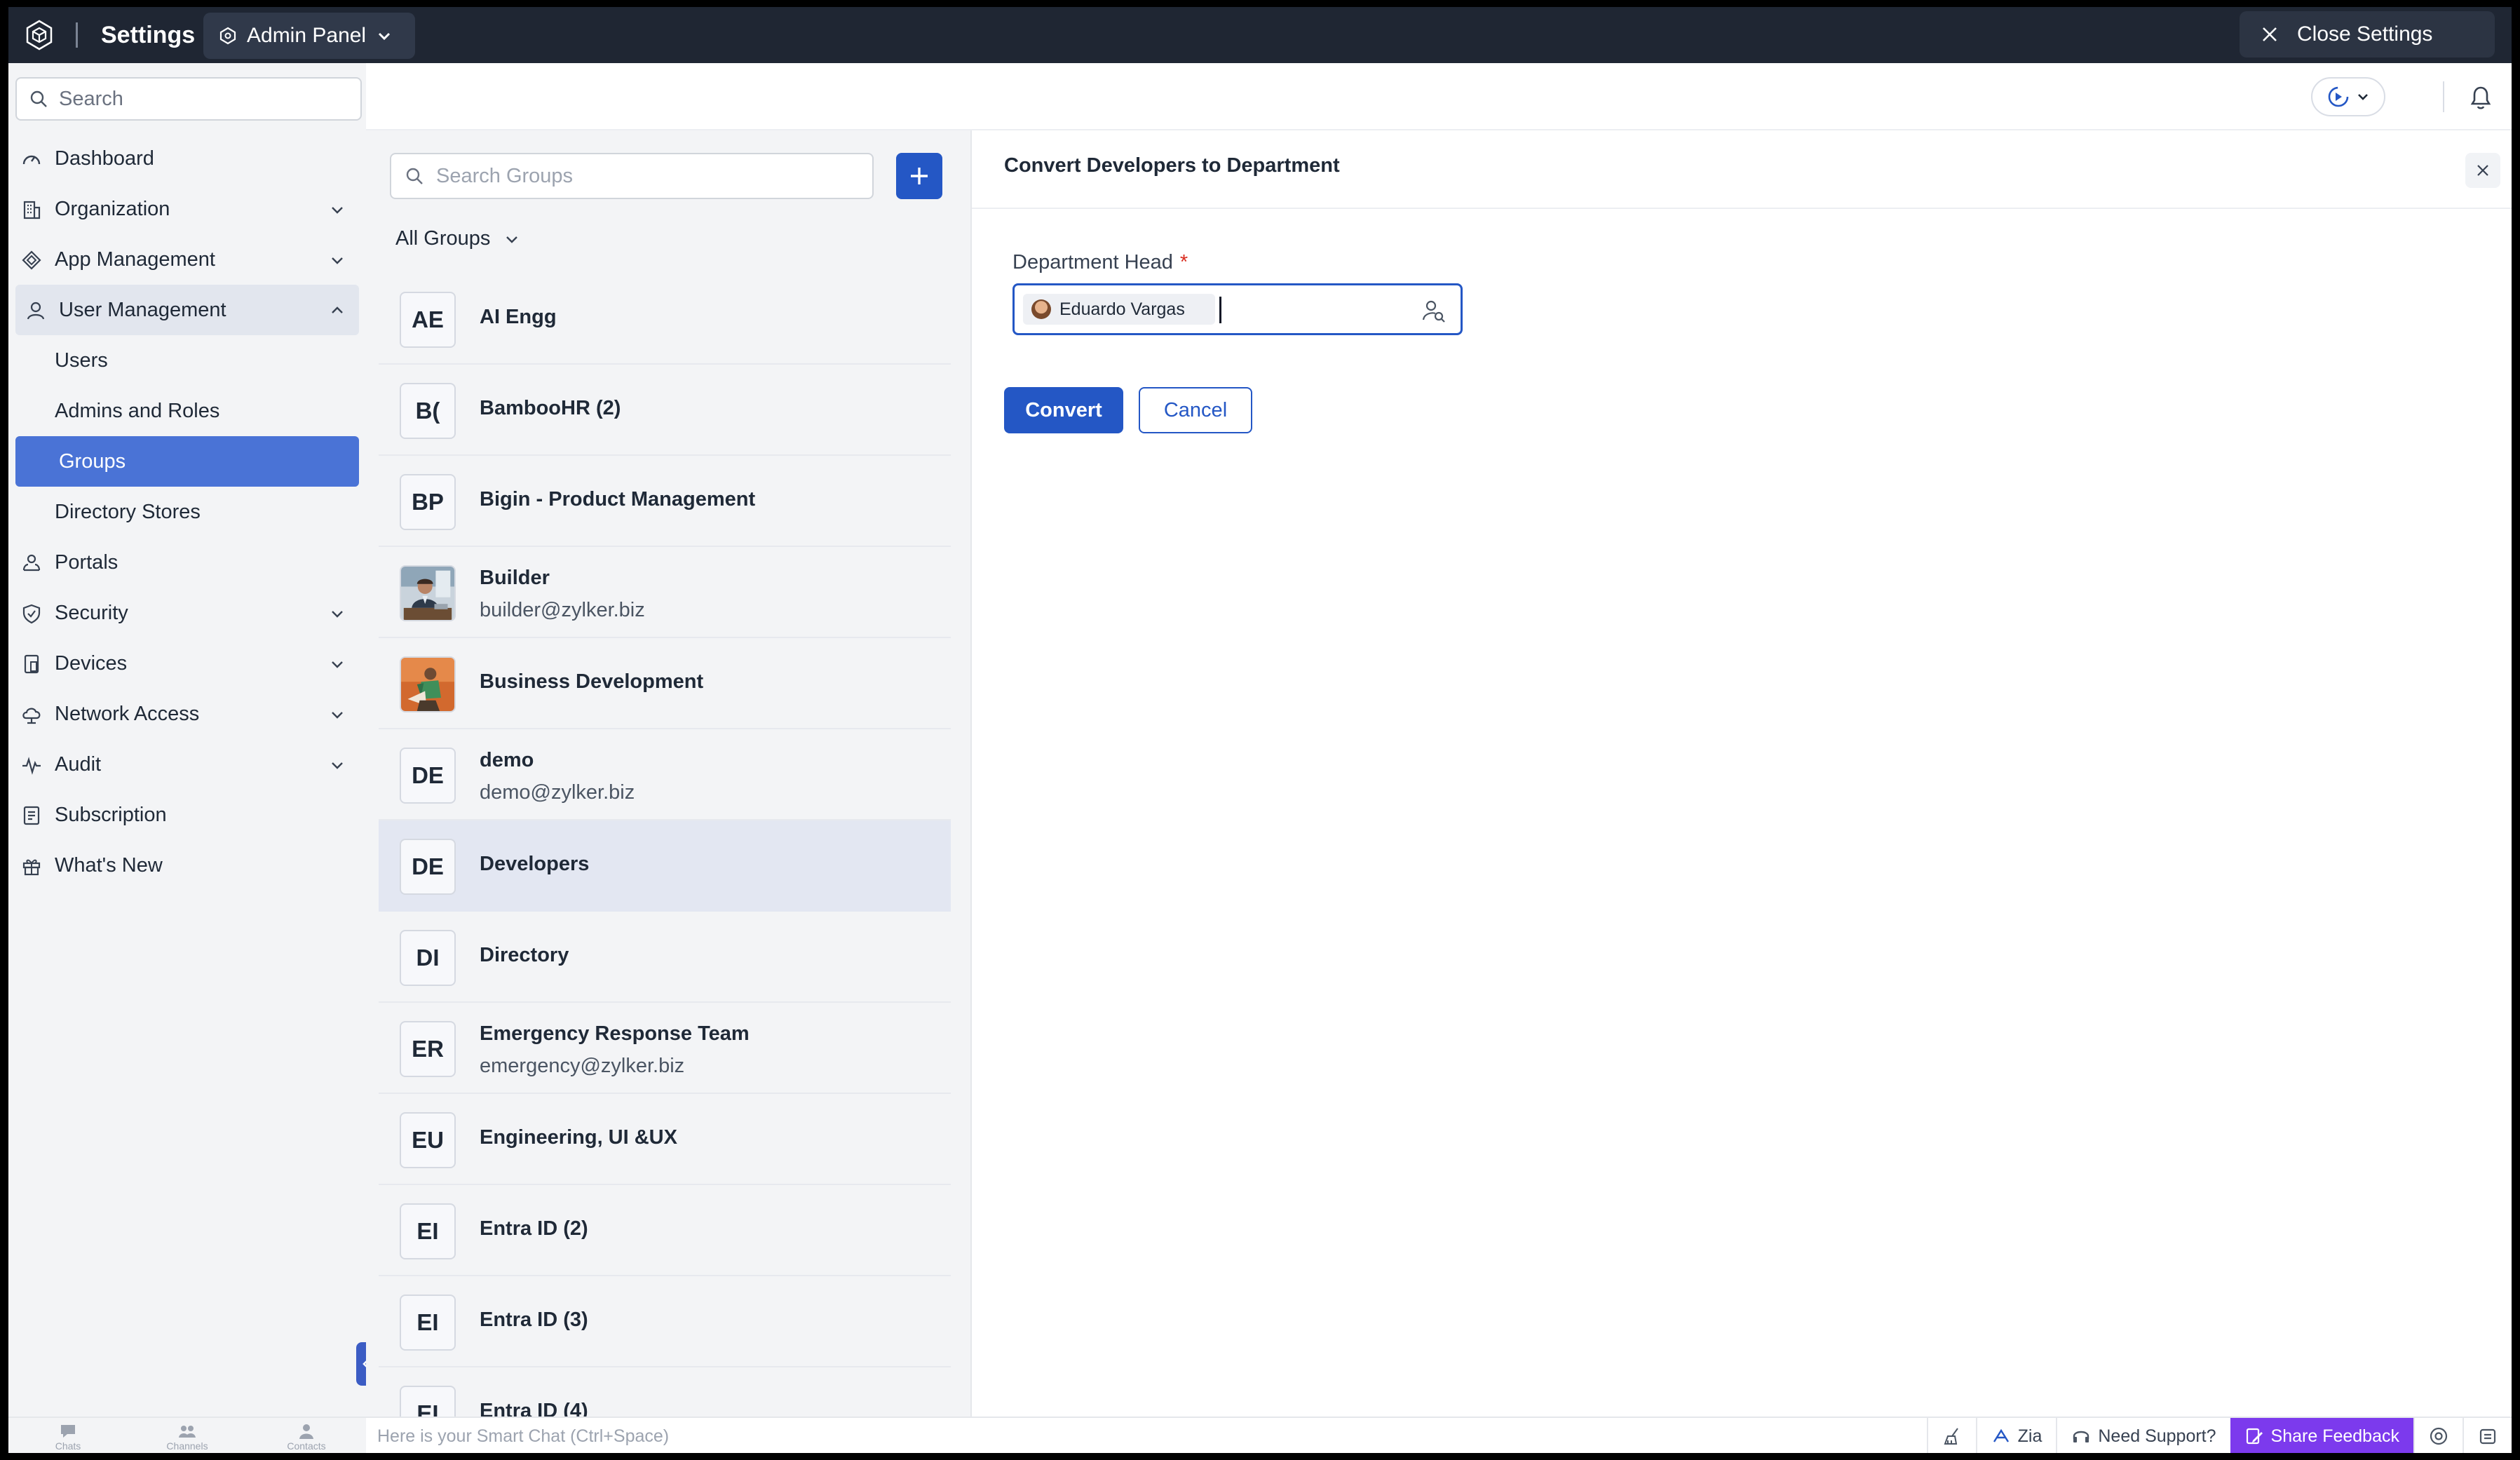 The width and height of the screenshot is (2520, 1460). Describe the element at coordinates (665, 1321) in the screenshot. I see `list-item: EI Entra ID (3)` at that location.